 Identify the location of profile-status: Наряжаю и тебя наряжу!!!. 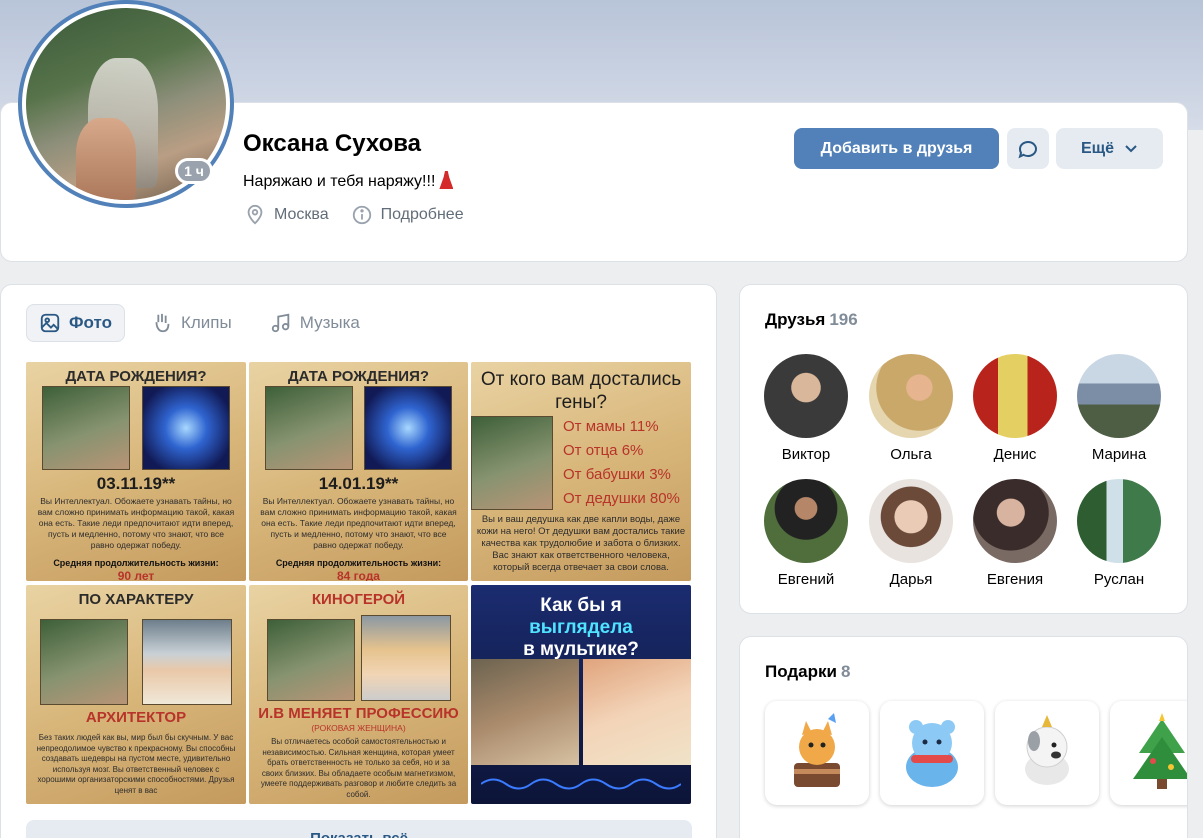
(348, 181).